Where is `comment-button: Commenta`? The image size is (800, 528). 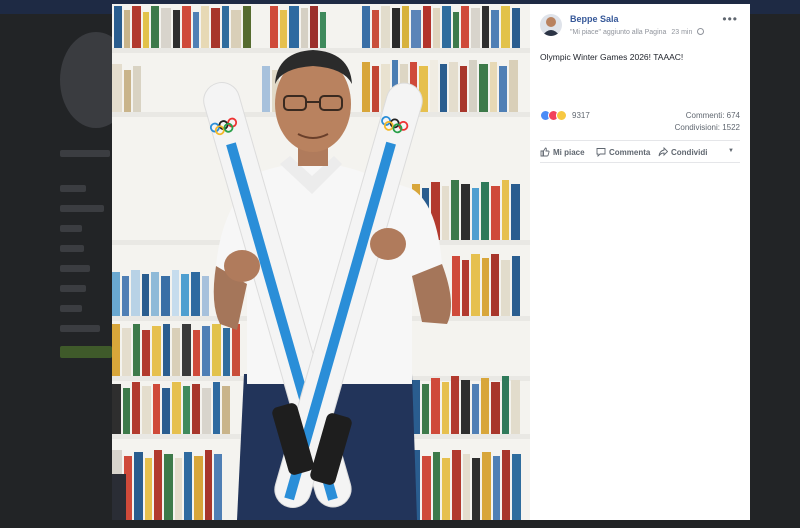 comment-button: Commenta is located at coordinates (623, 152).